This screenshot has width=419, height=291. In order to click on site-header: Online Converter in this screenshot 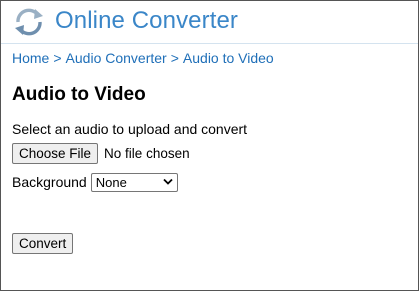, I will do `click(209, 22)`.